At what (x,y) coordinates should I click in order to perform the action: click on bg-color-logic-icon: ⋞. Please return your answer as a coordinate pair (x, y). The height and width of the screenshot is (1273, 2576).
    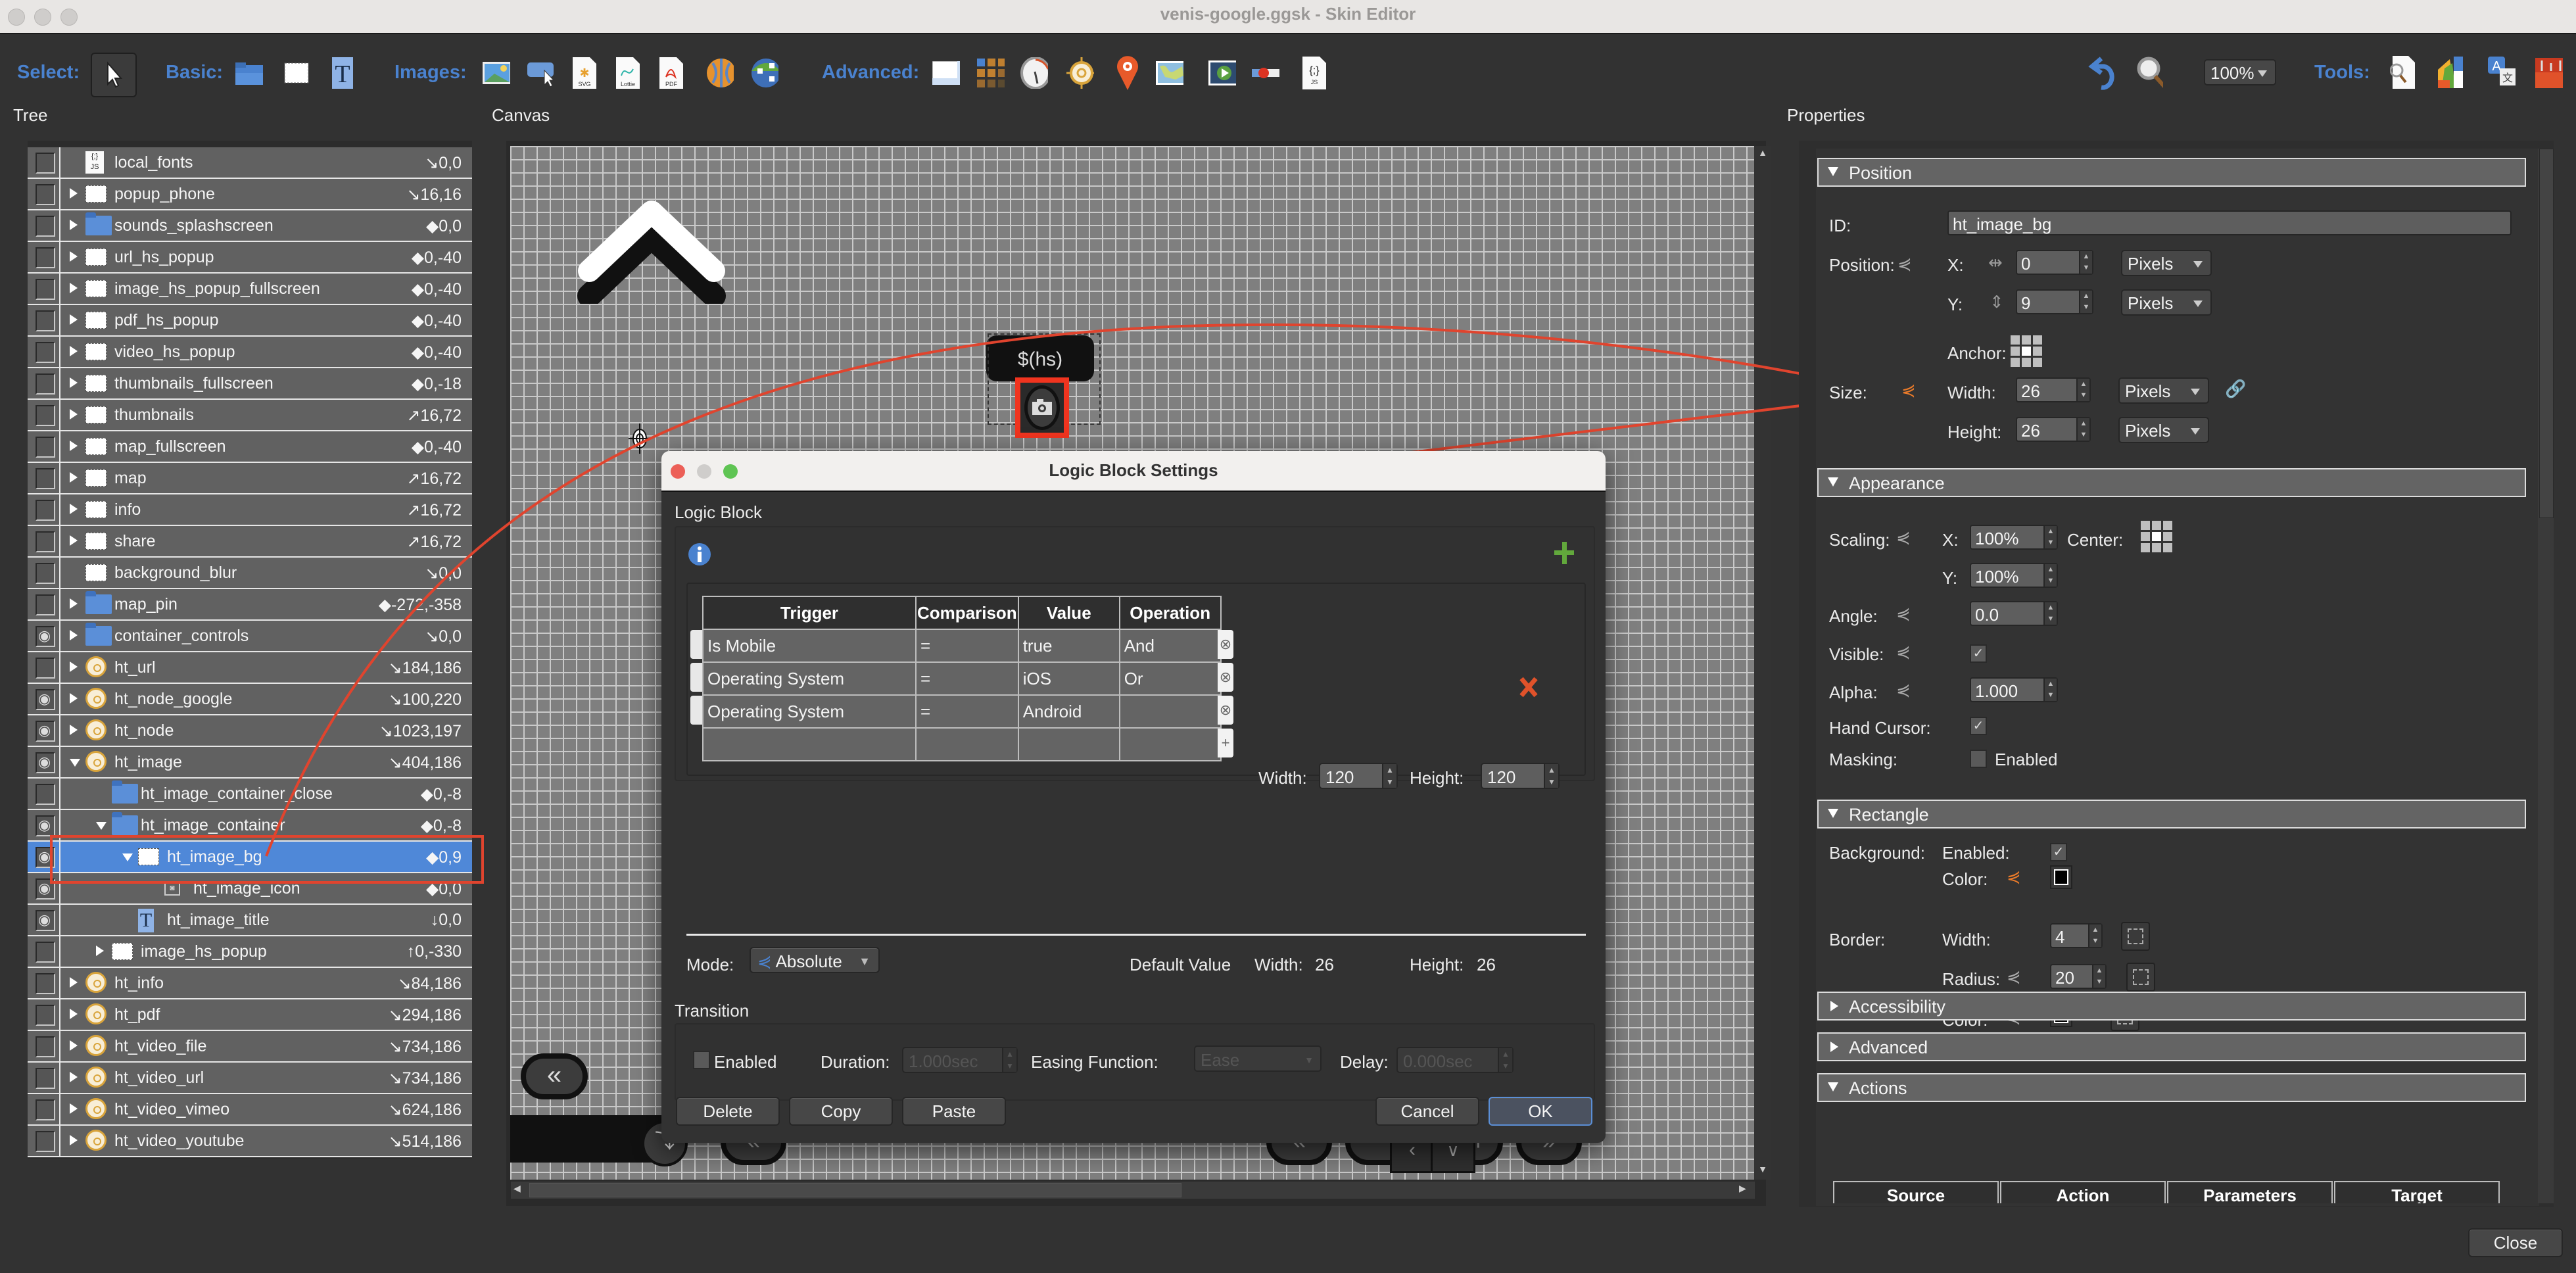
    Looking at the image, I should click on (2017, 876).